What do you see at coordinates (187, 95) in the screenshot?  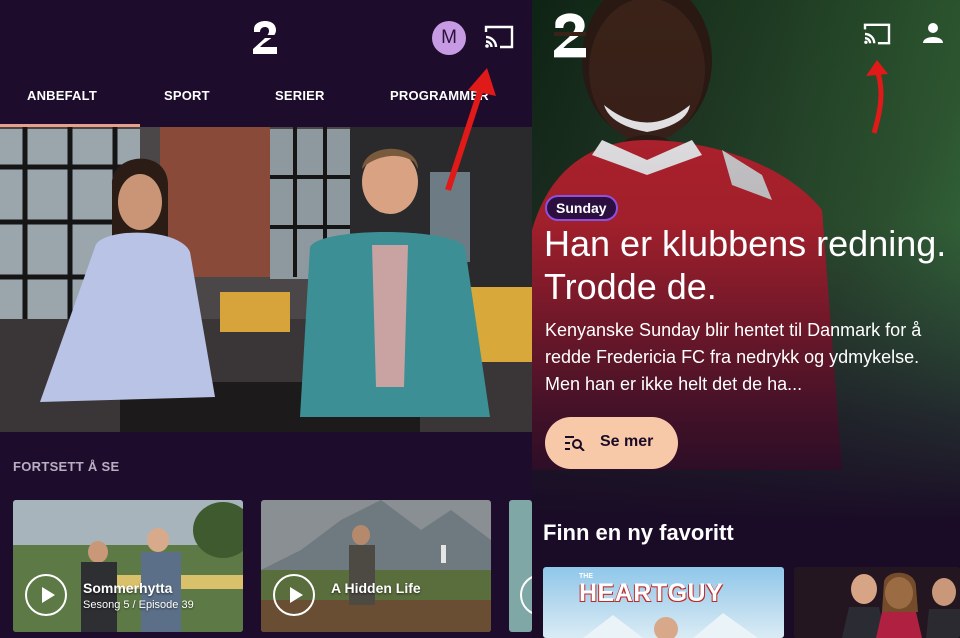 I see `tab-sport: SPORT` at bounding box center [187, 95].